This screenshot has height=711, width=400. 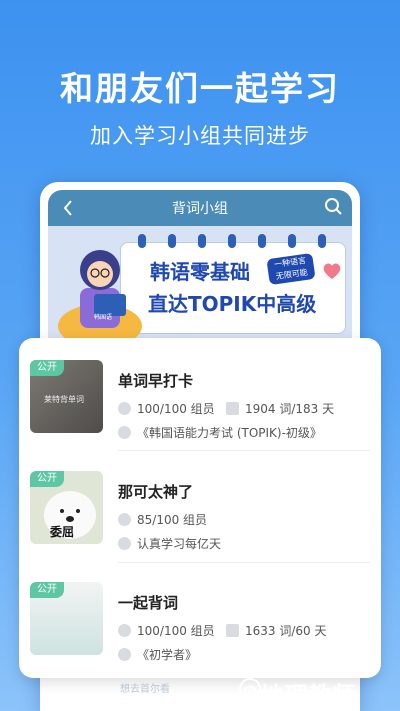 I want to click on word-stats: 1904 词/183 天, so click(x=280, y=408).